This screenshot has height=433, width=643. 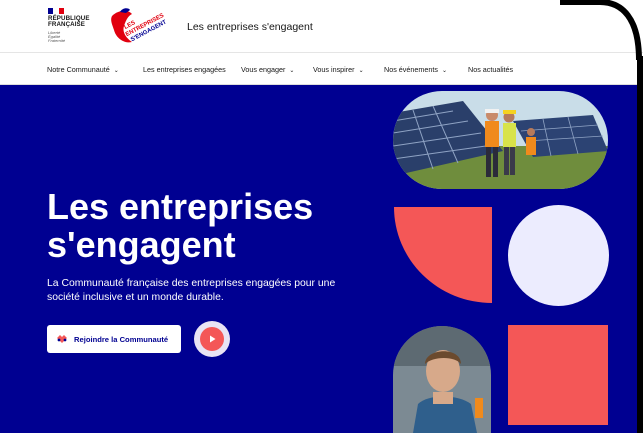 I want to click on decorative-circle, so click(x=558, y=255).